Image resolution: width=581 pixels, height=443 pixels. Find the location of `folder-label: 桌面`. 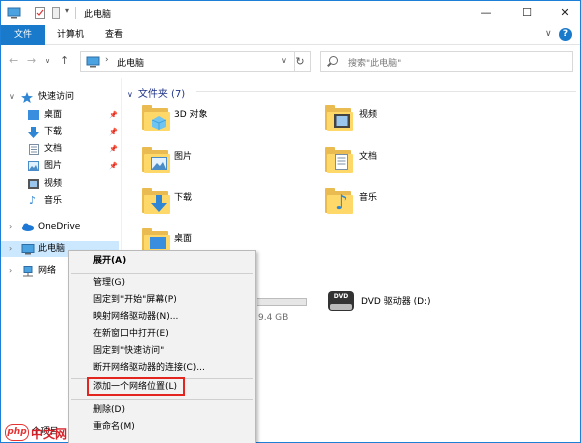

folder-label: 桌面 is located at coordinates (183, 237).